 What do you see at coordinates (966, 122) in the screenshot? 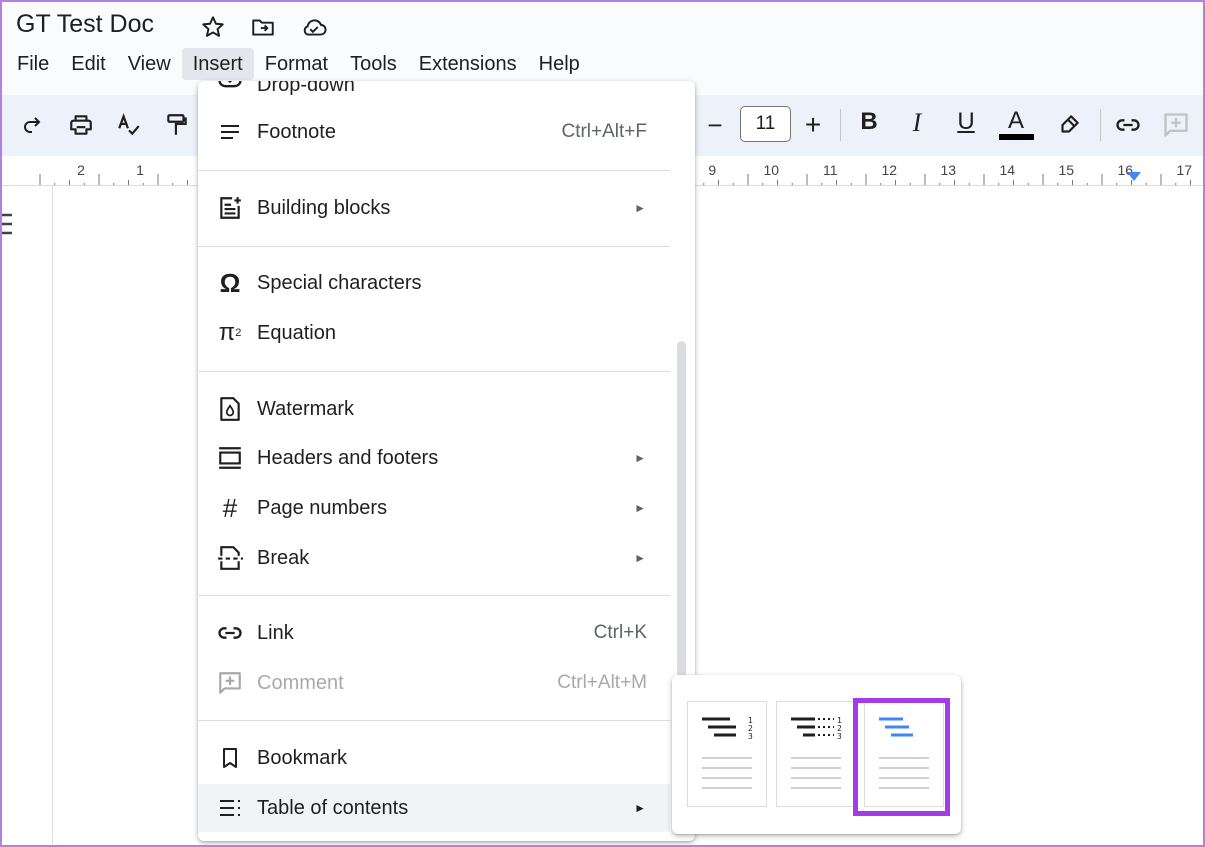
I see `underline-button: U` at bounding box center [966, 122].